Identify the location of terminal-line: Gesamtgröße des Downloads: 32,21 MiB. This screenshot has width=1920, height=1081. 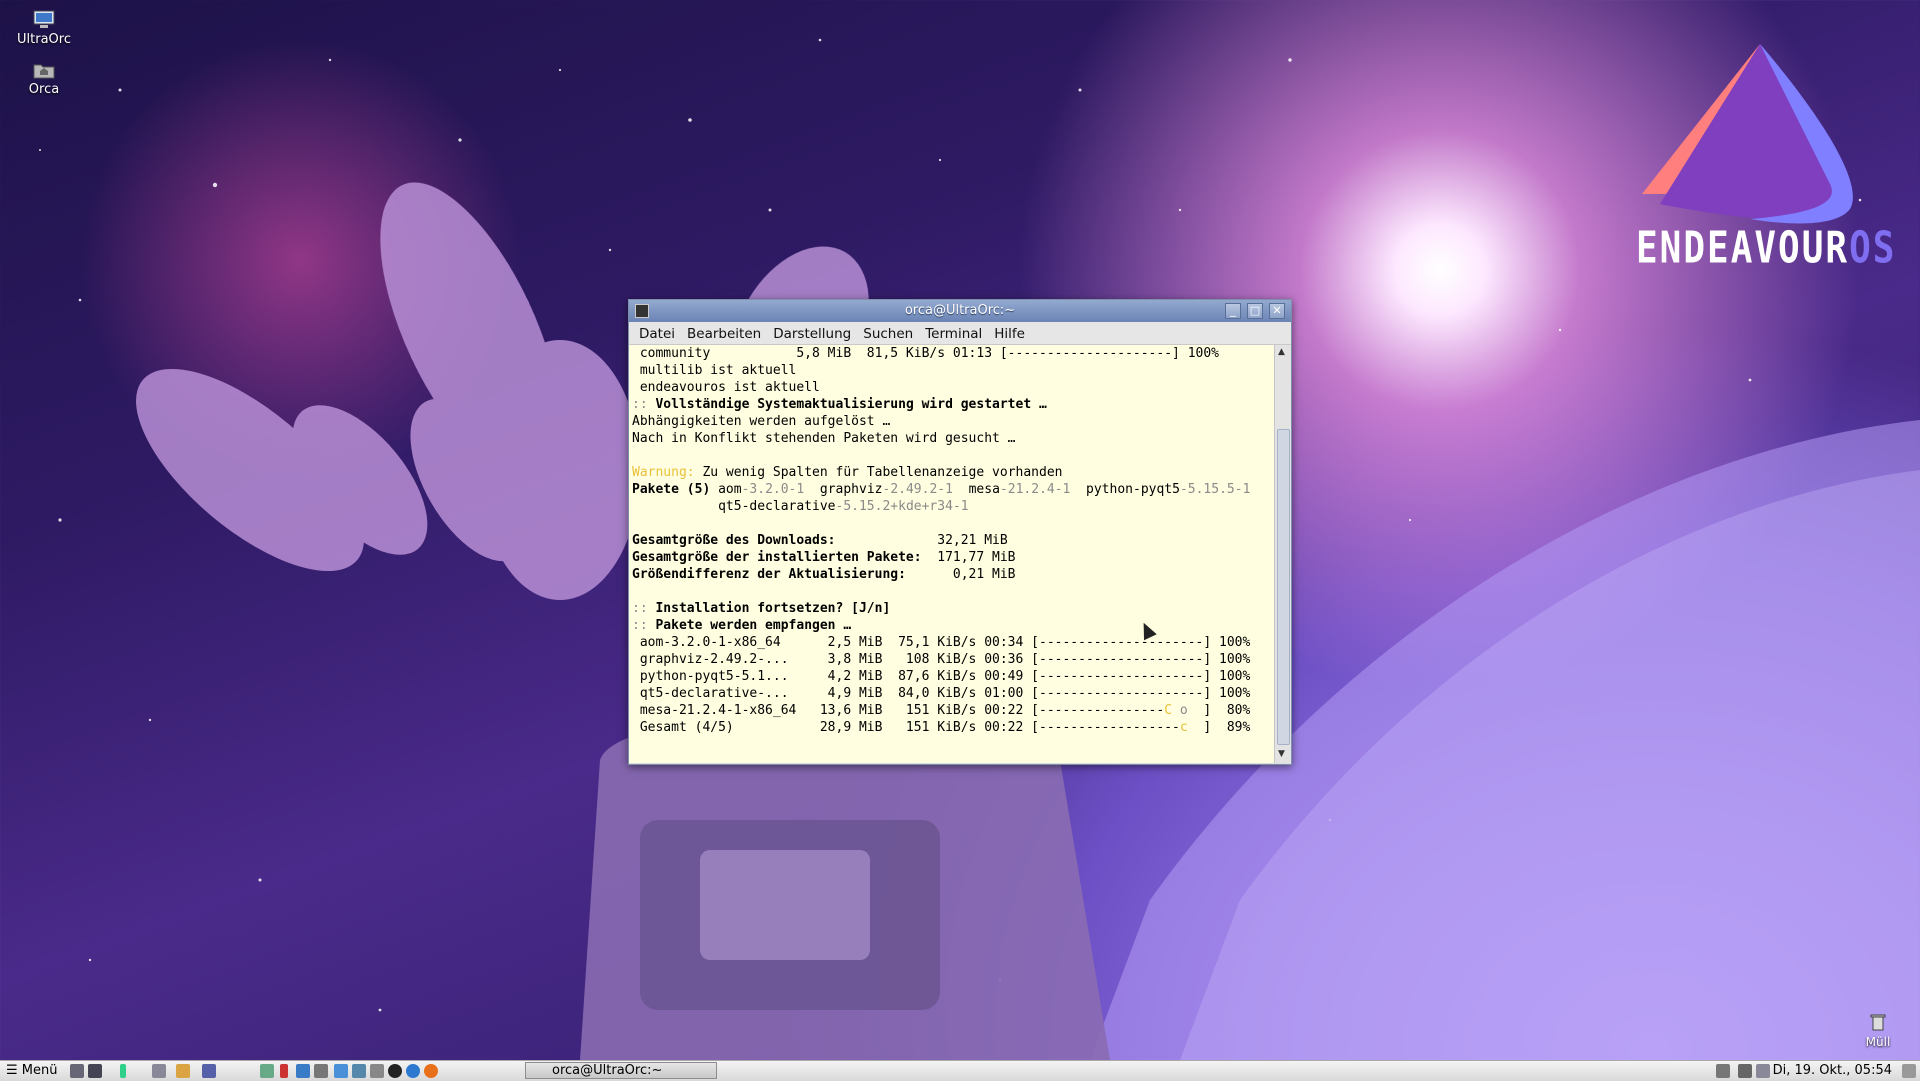
(820, 540).